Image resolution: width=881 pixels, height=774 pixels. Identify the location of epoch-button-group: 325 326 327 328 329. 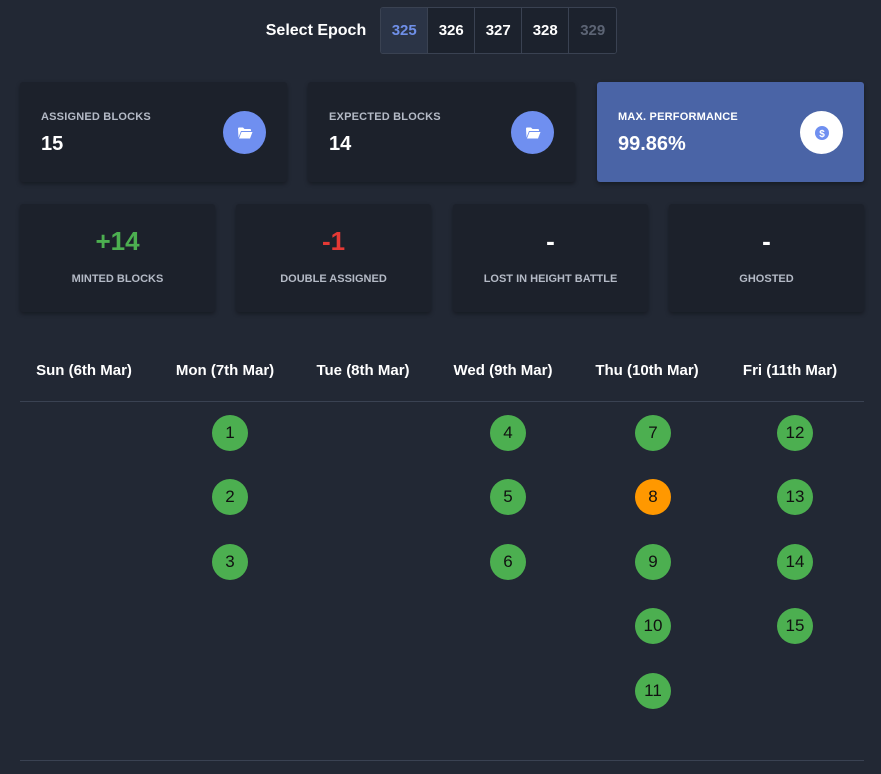
(499, 30).